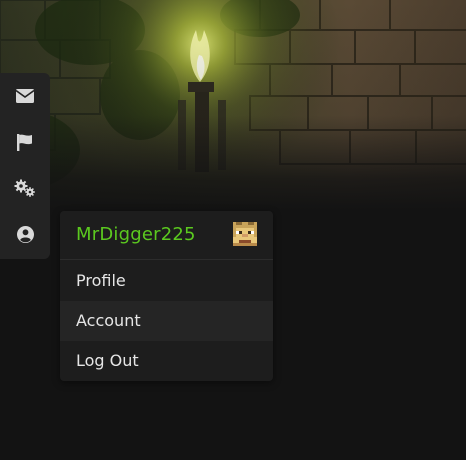 This screenshot has height=460, width=466. I want to click on settings-button, so click(25, 188).